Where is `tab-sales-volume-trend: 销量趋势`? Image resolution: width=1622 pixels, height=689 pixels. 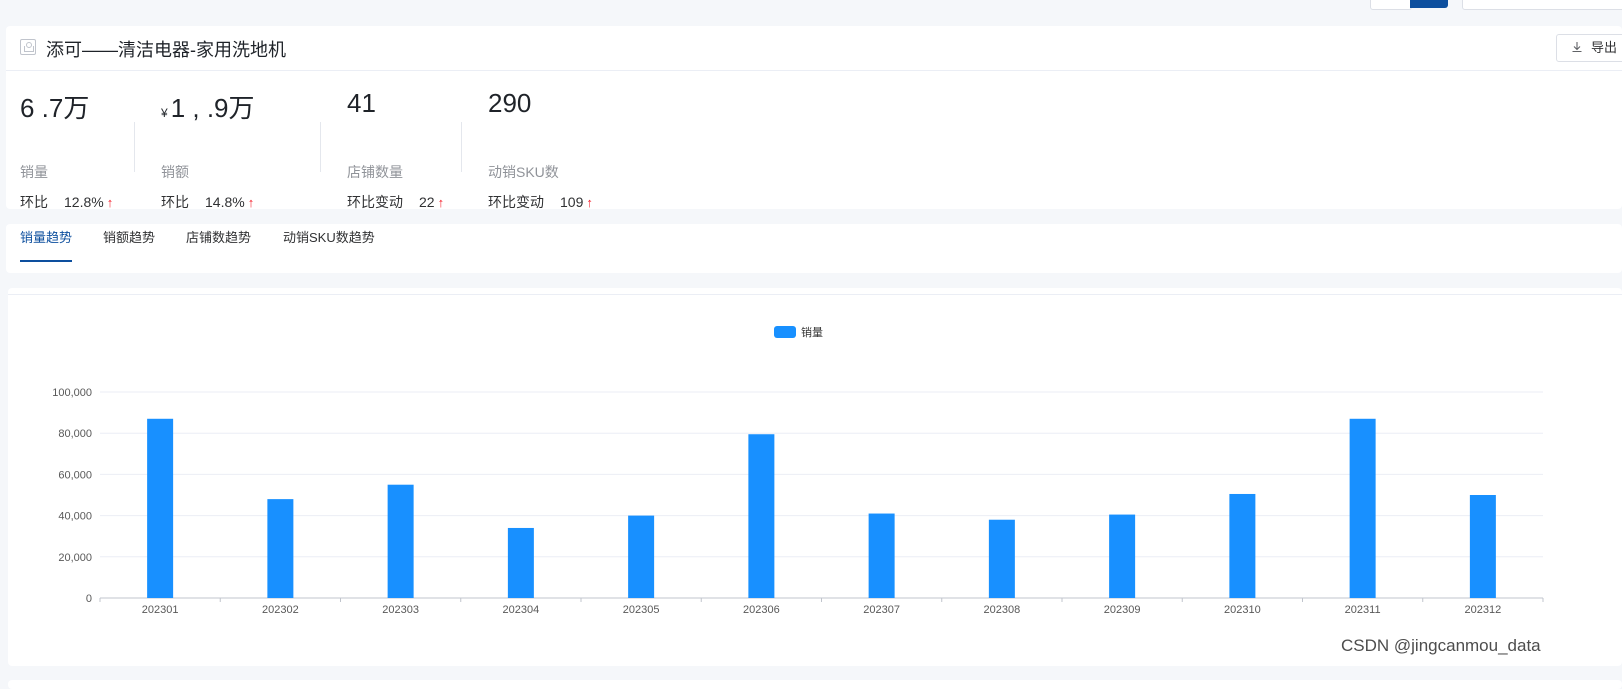
tab-sales-volume-trend: 销量趋势 is located at coordinates (46, 248).